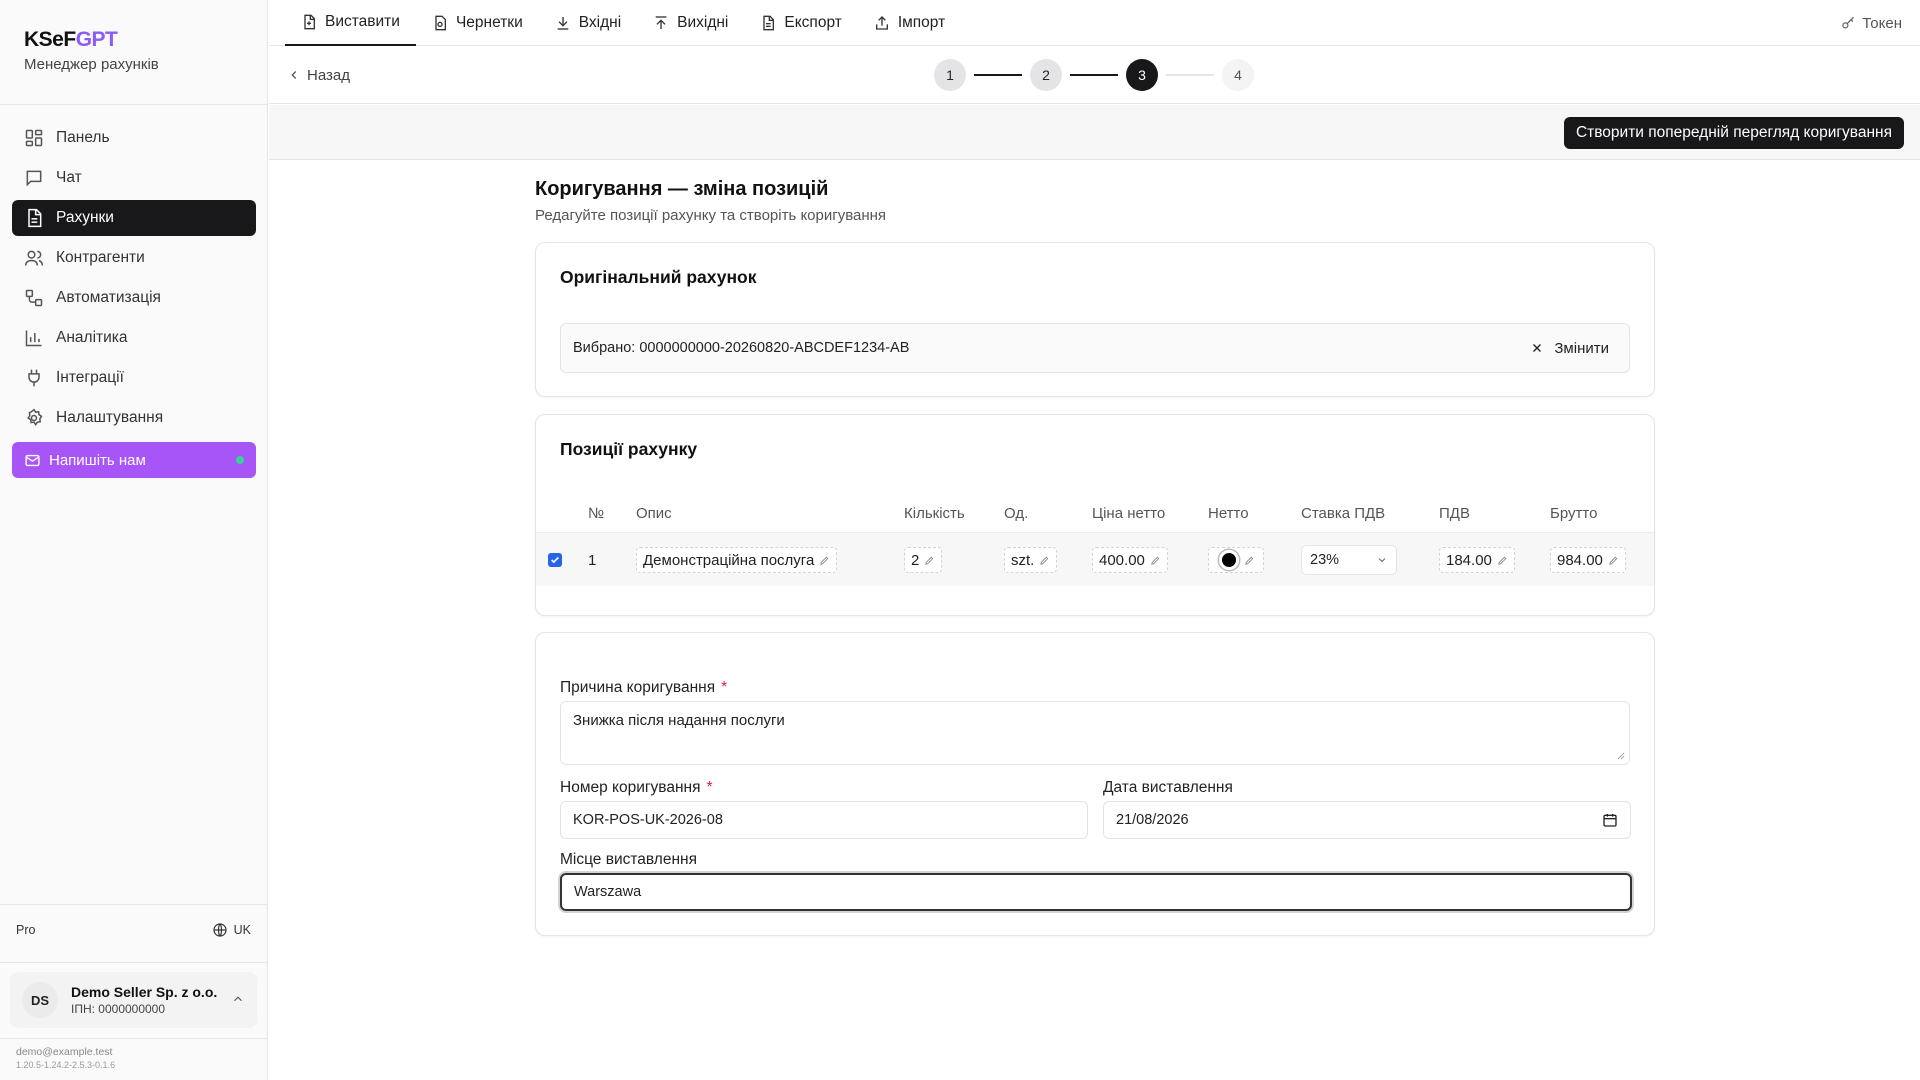 Image resolution: width=1920 pixels, height=1080 pixels. I want to click on tab-incoming: Вхідні, so click(588, 23).